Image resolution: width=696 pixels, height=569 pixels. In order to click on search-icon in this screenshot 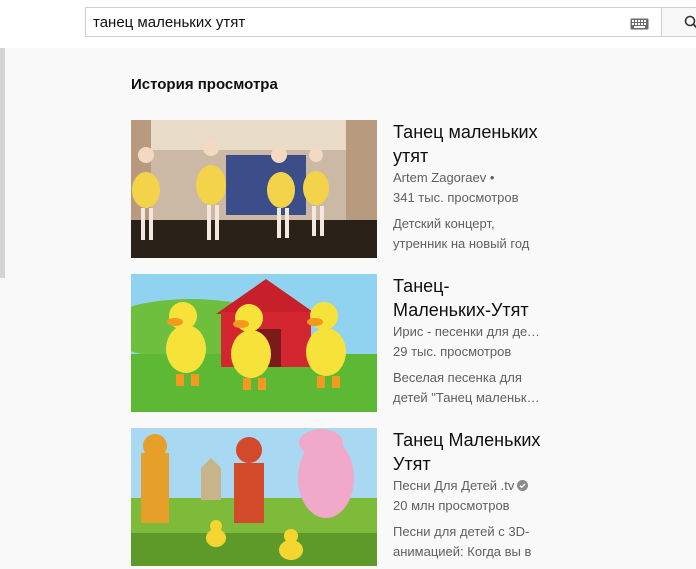, I will do `click(690, 22)`.